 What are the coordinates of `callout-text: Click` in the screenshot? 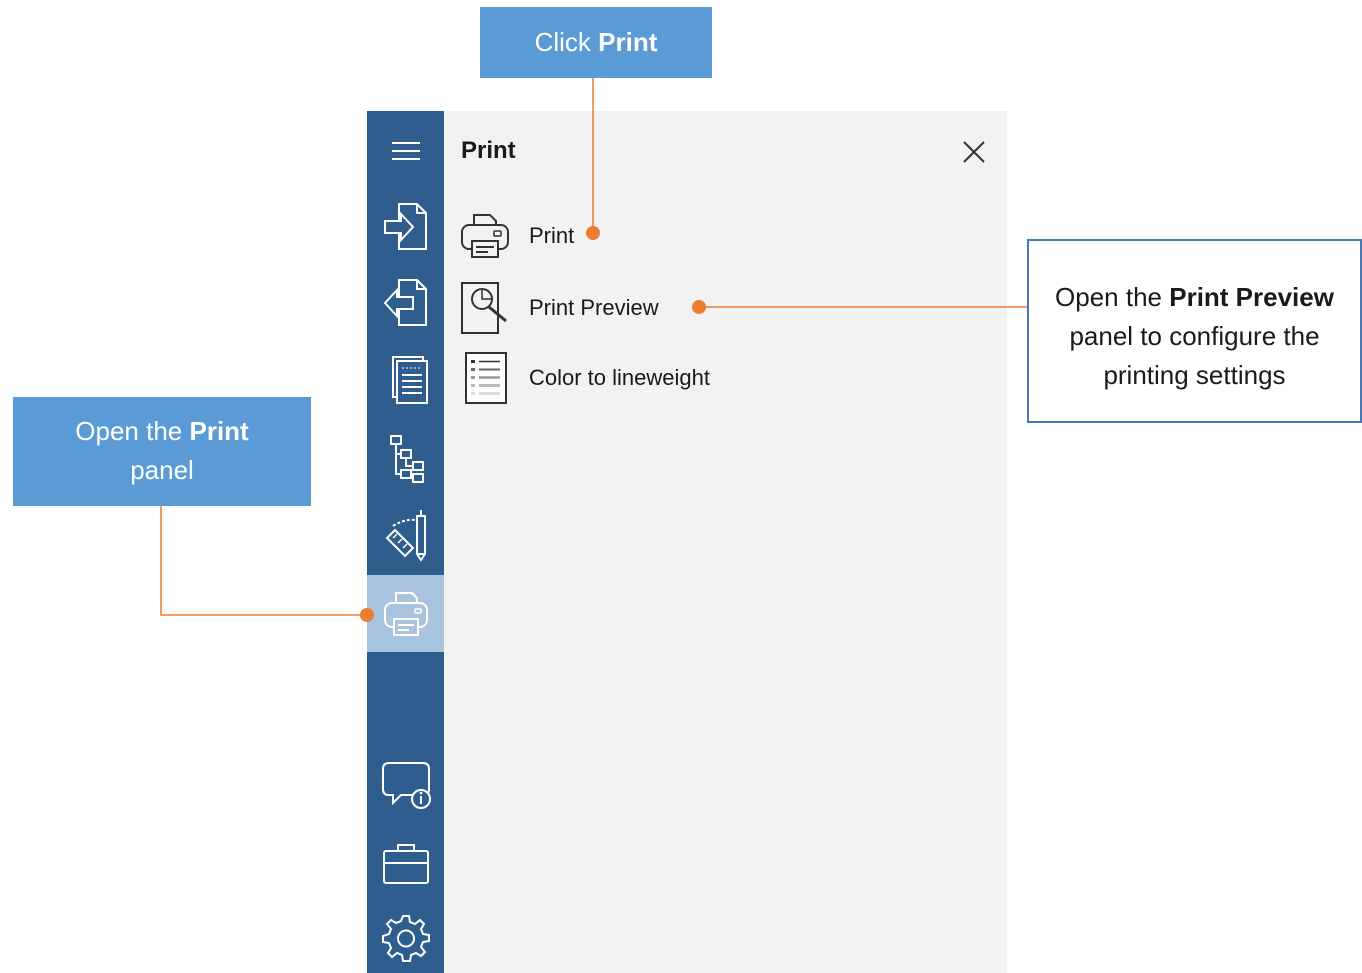 It's located at (566, 42).